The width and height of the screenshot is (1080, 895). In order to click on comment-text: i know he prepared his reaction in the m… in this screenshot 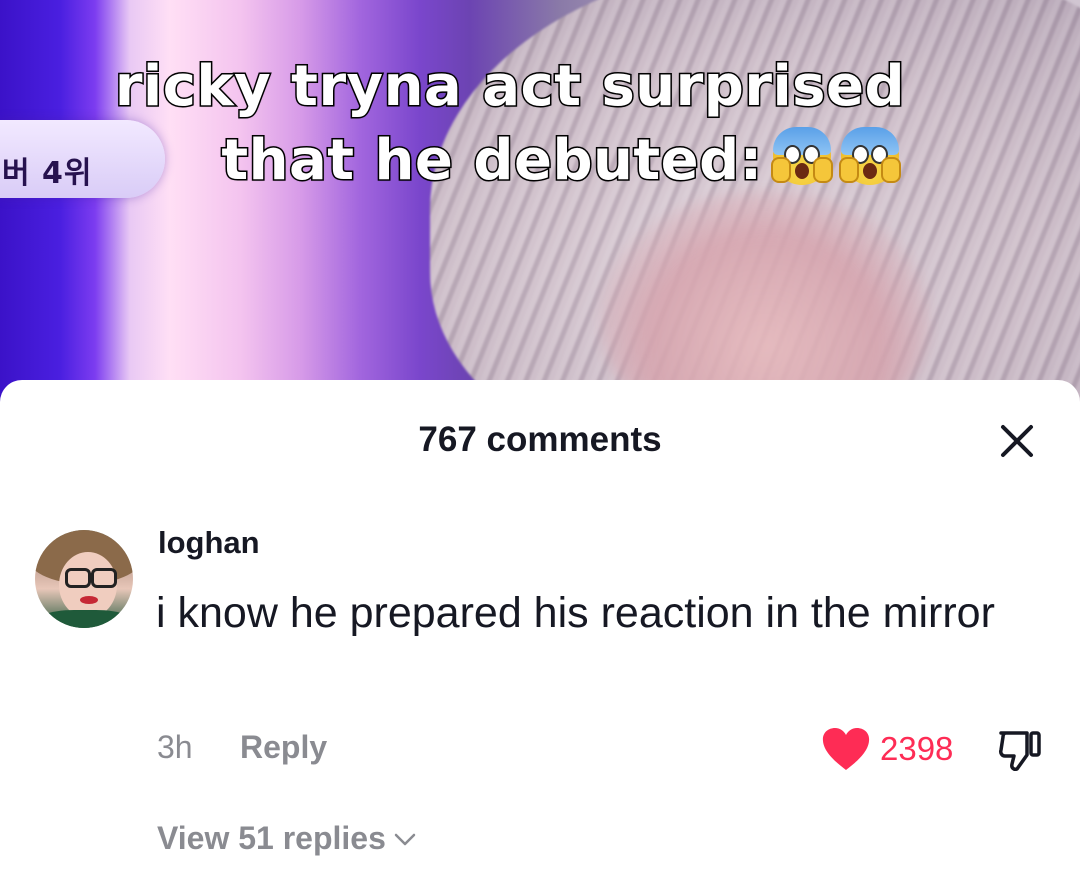, I will do `click(575, 613)`.